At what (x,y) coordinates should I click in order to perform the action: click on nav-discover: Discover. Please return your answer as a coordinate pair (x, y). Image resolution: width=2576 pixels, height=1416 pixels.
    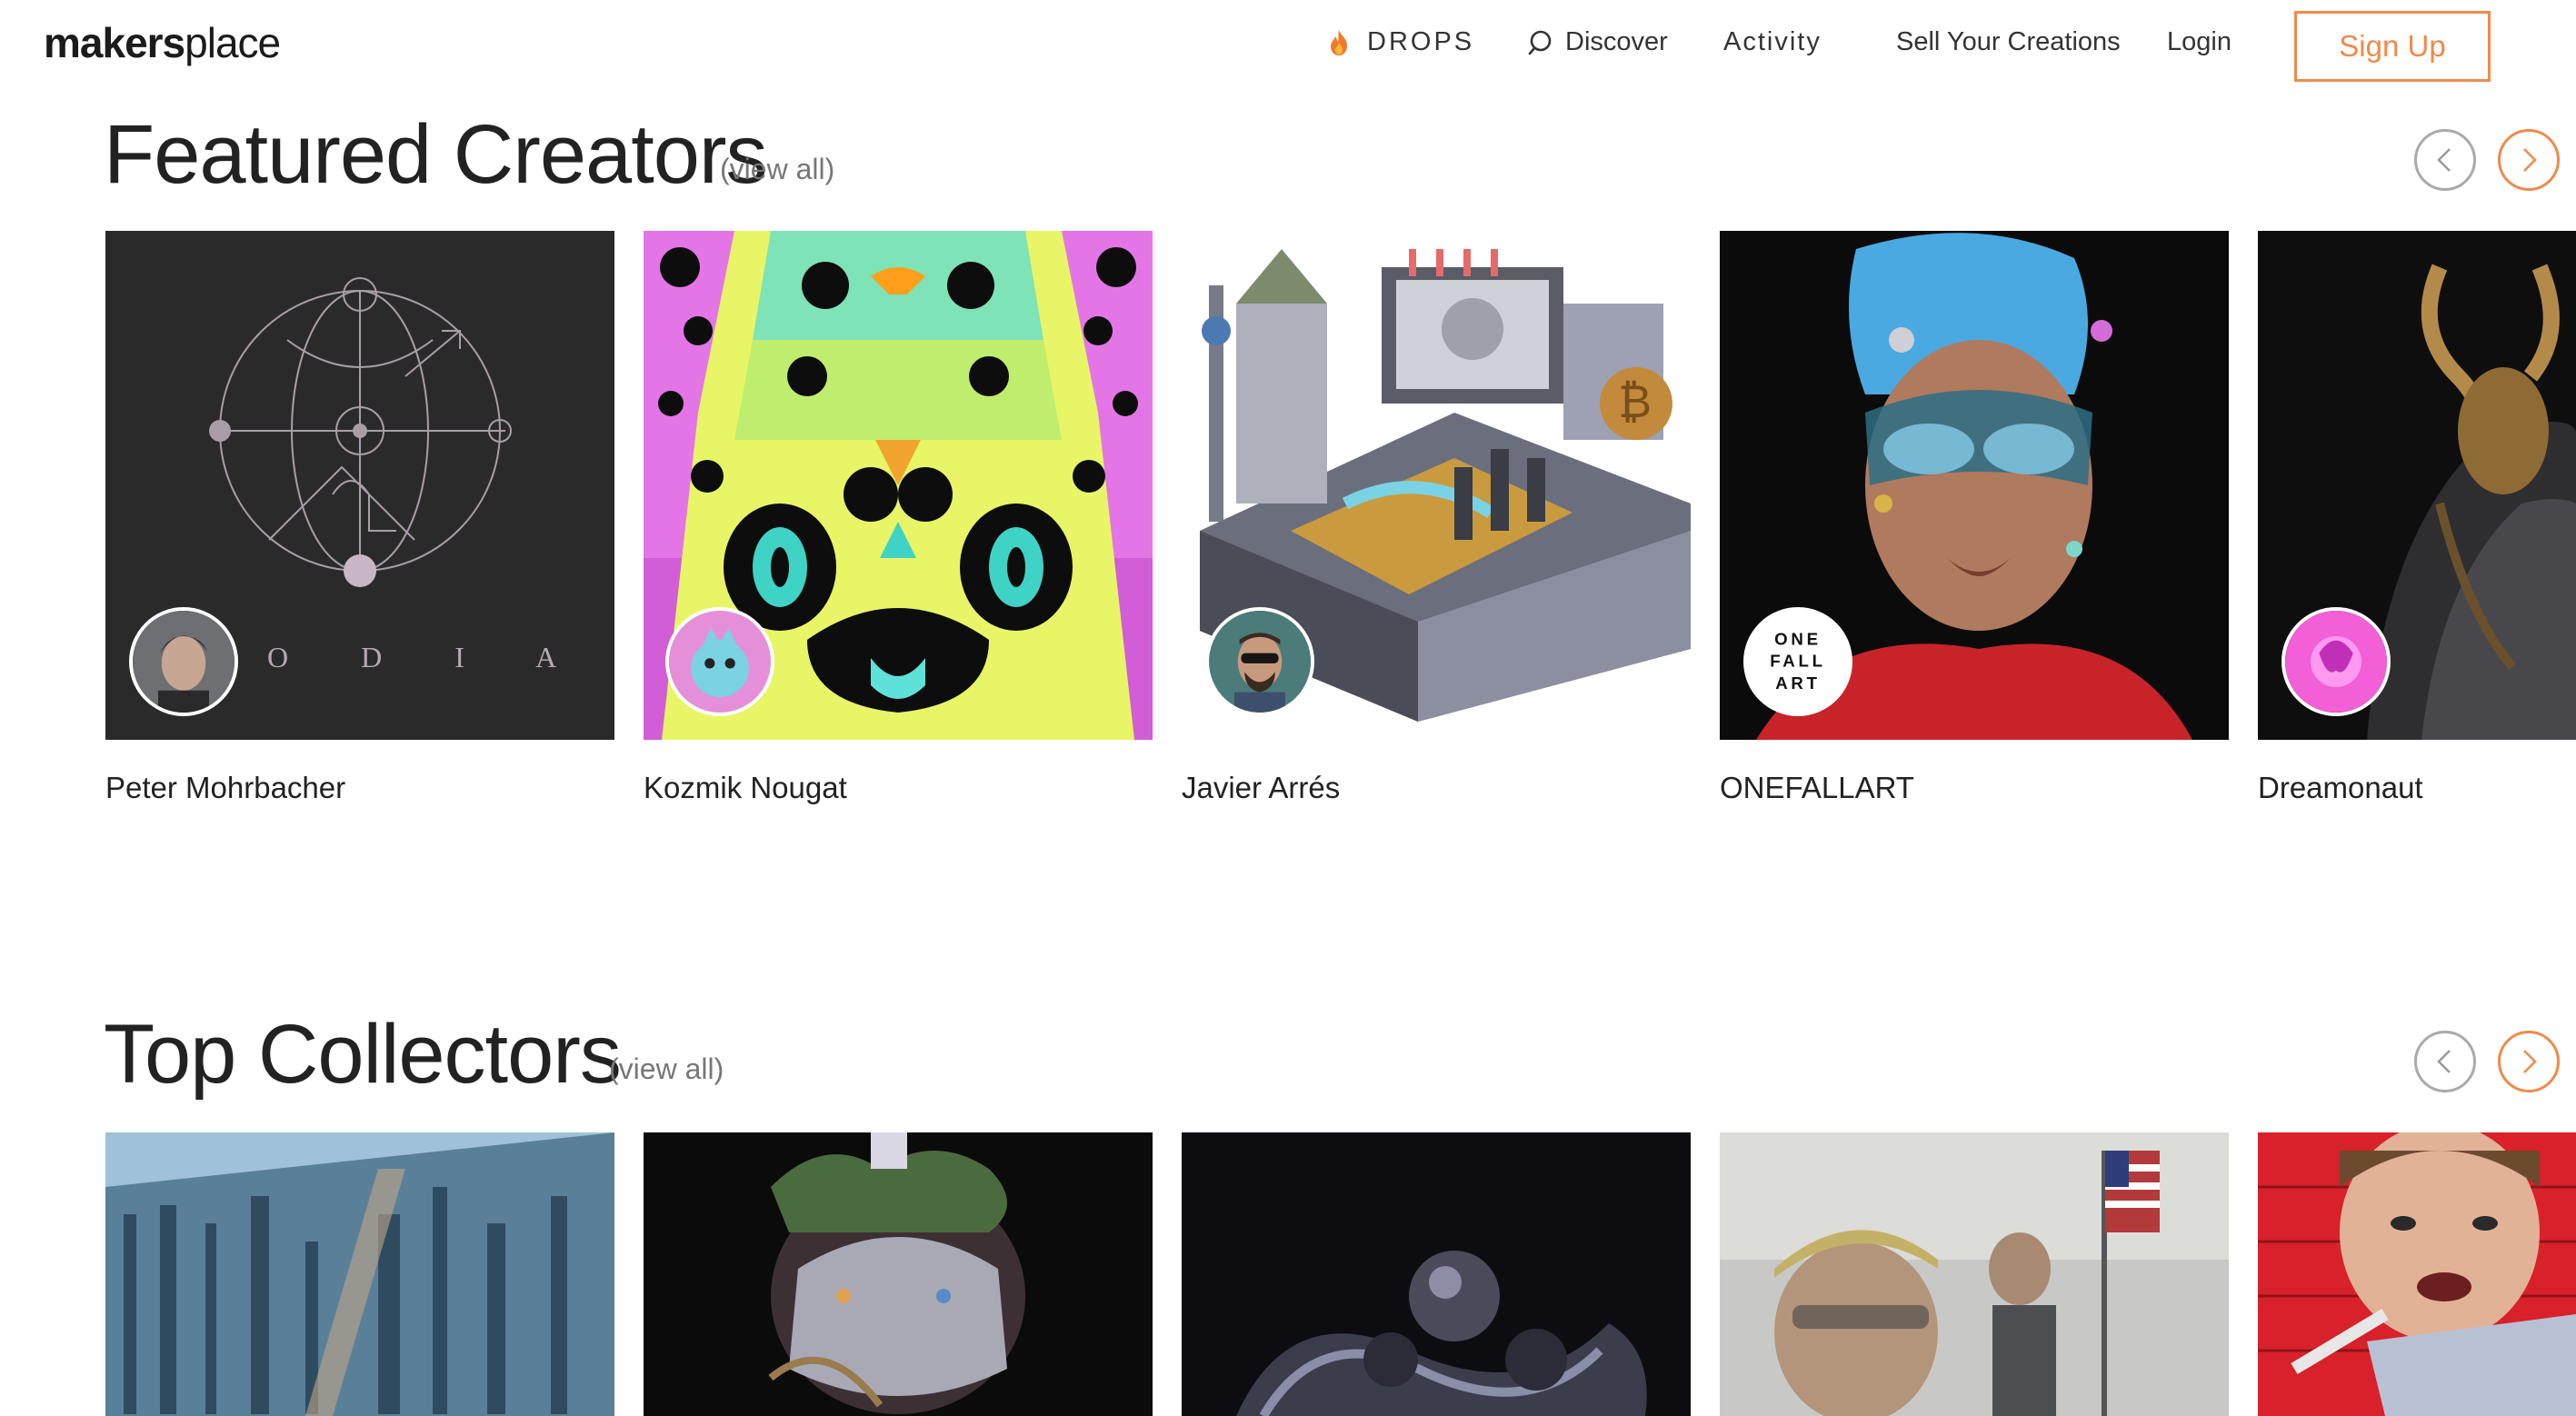
    Looking at the image, I should click on (1597, 42).